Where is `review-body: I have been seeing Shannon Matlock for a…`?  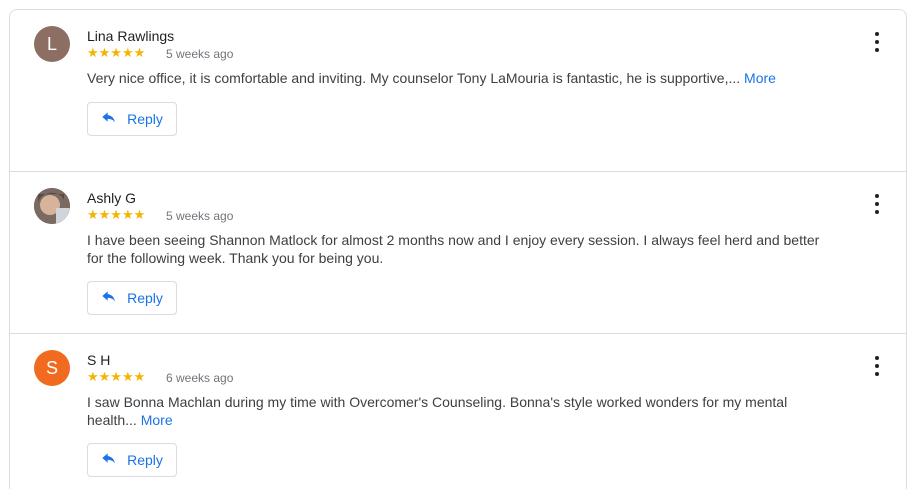
review-body: I have been seeing Shannon Matlock for a… is located at coordinates (453, 249).